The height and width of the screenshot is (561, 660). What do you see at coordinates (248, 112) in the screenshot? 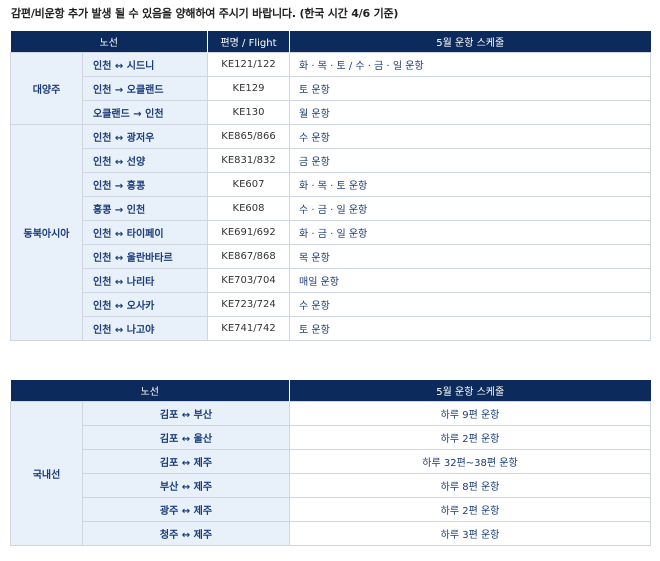
I see `flight-cell: KE130` at bounding box center [248, 112].